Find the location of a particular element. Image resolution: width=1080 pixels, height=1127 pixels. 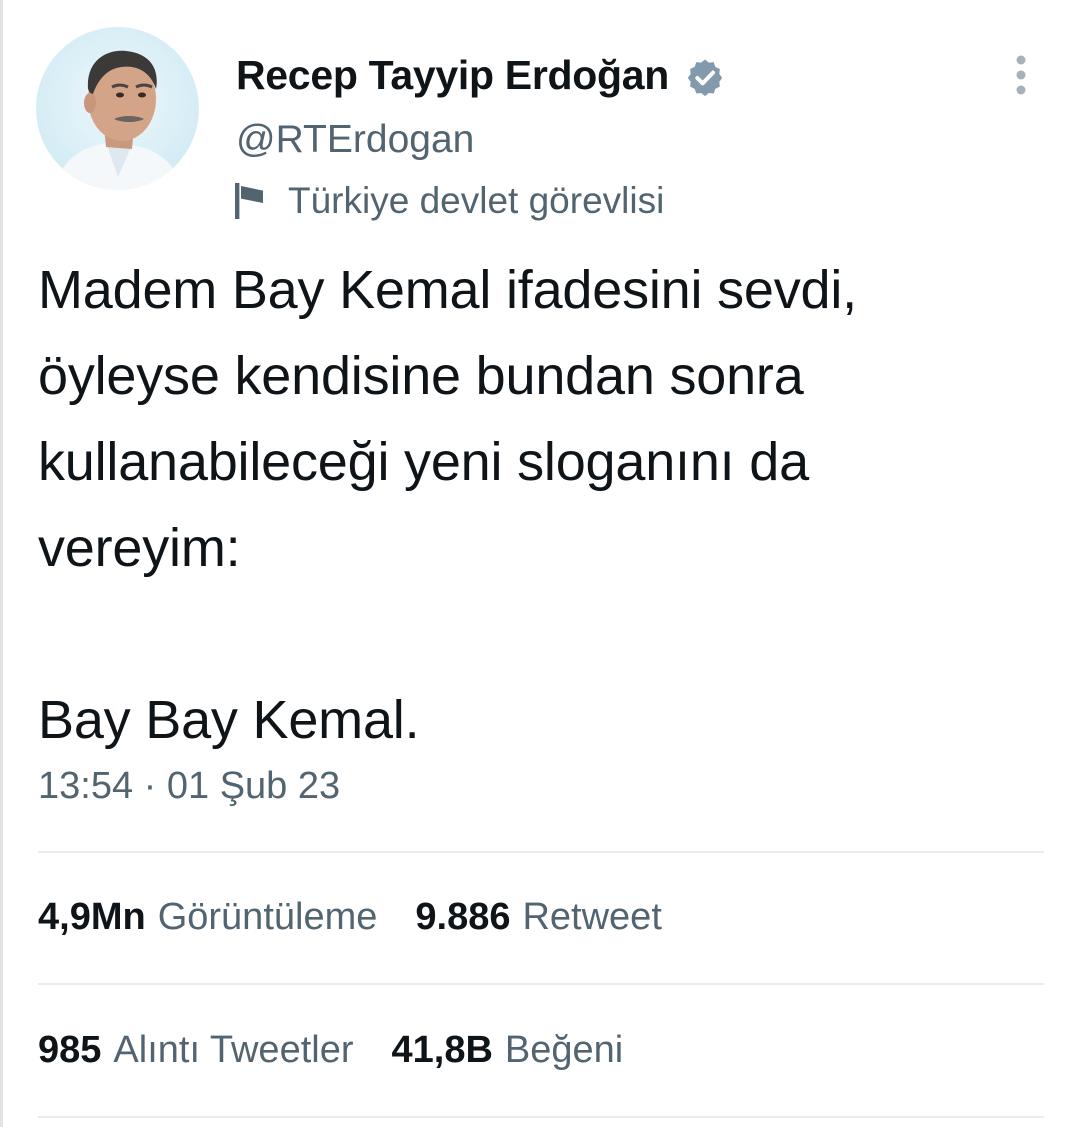

account-label: Türkiye devlet görevlisi is located at coordinates (448, 201).